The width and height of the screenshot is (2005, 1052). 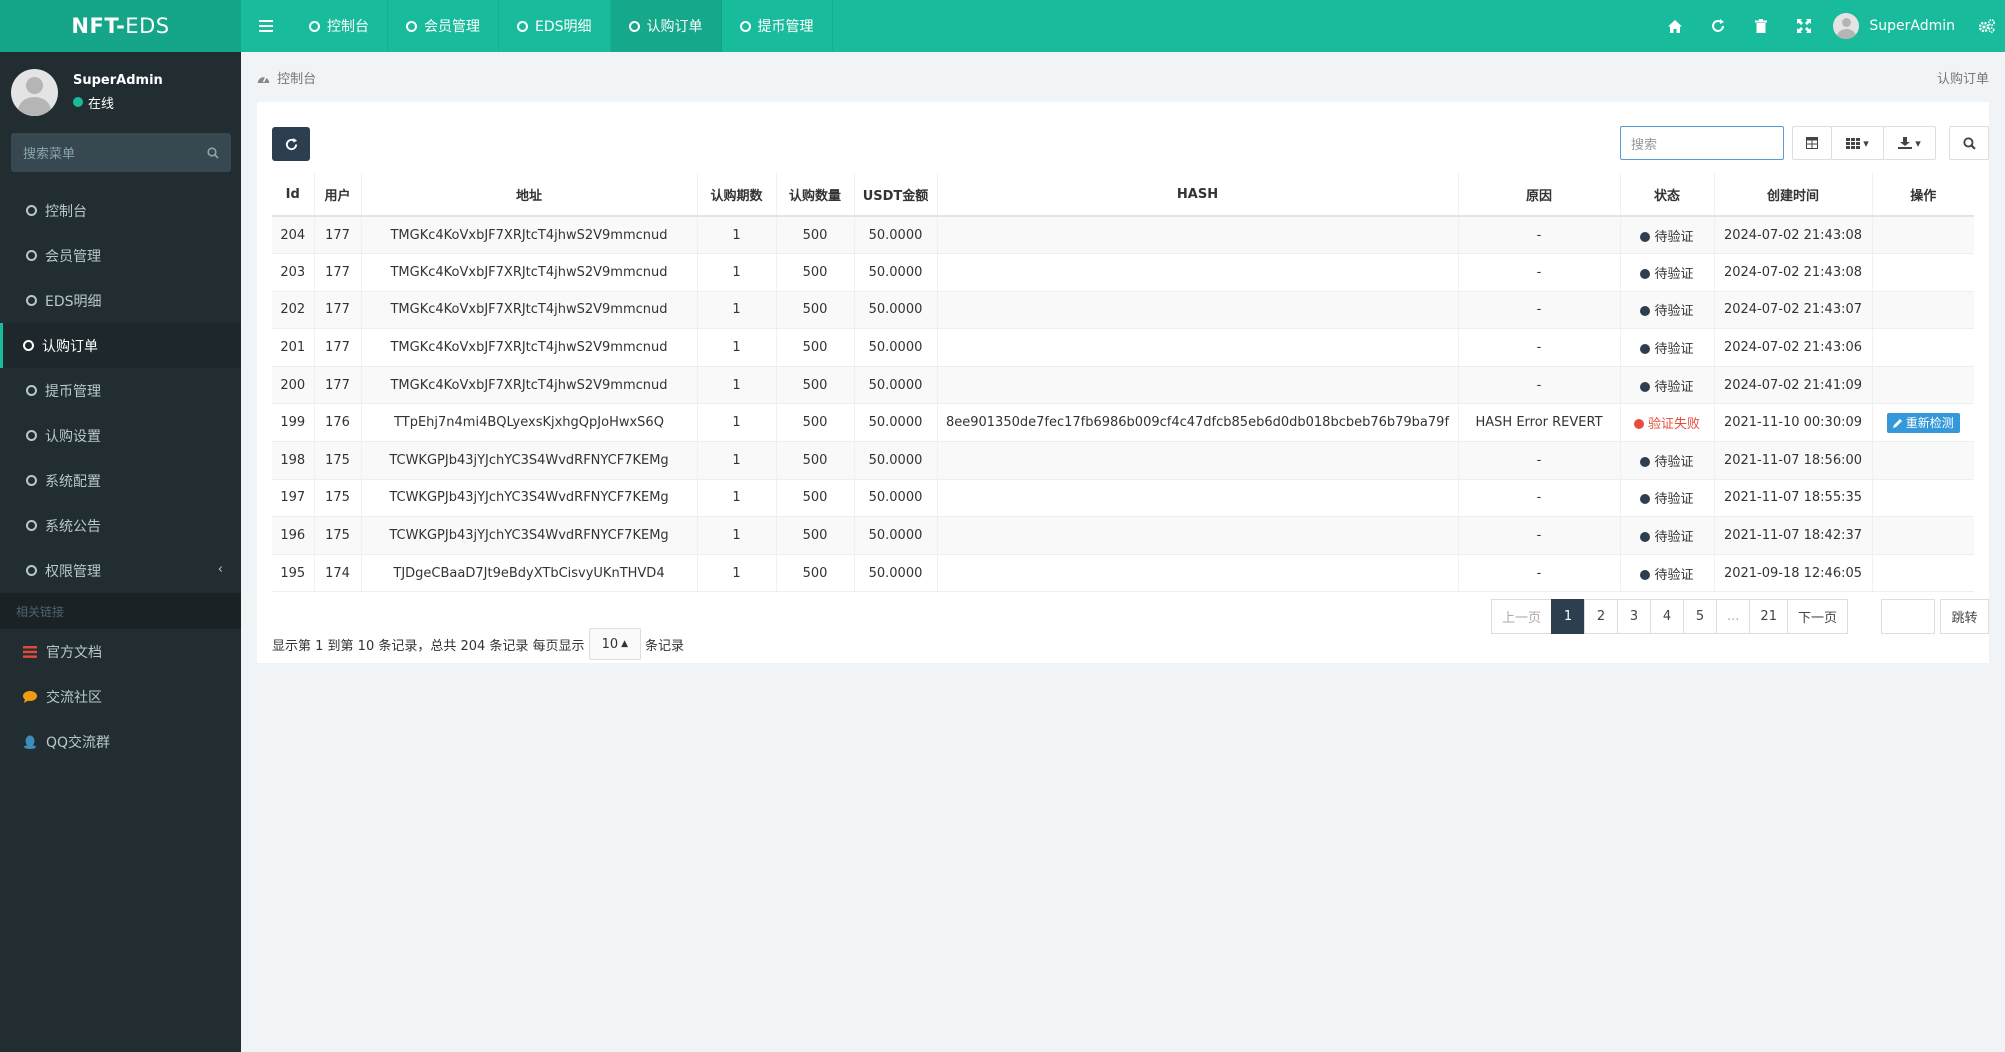 What do you see at coordinates (674, 27) in the screenshot?
I see `tab-label: 认购订单` at bounding box center [674, 27].